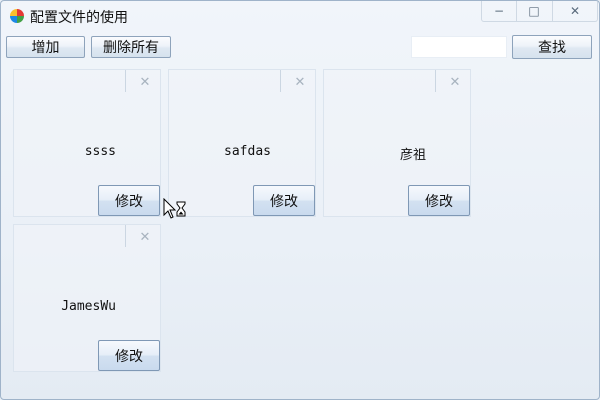 The width and height of the screenshot is (600, 400). What do you see at coordinates (247, 151) in the screenshot?
I see `card-name: safdas` at bounding box center [247, 151].